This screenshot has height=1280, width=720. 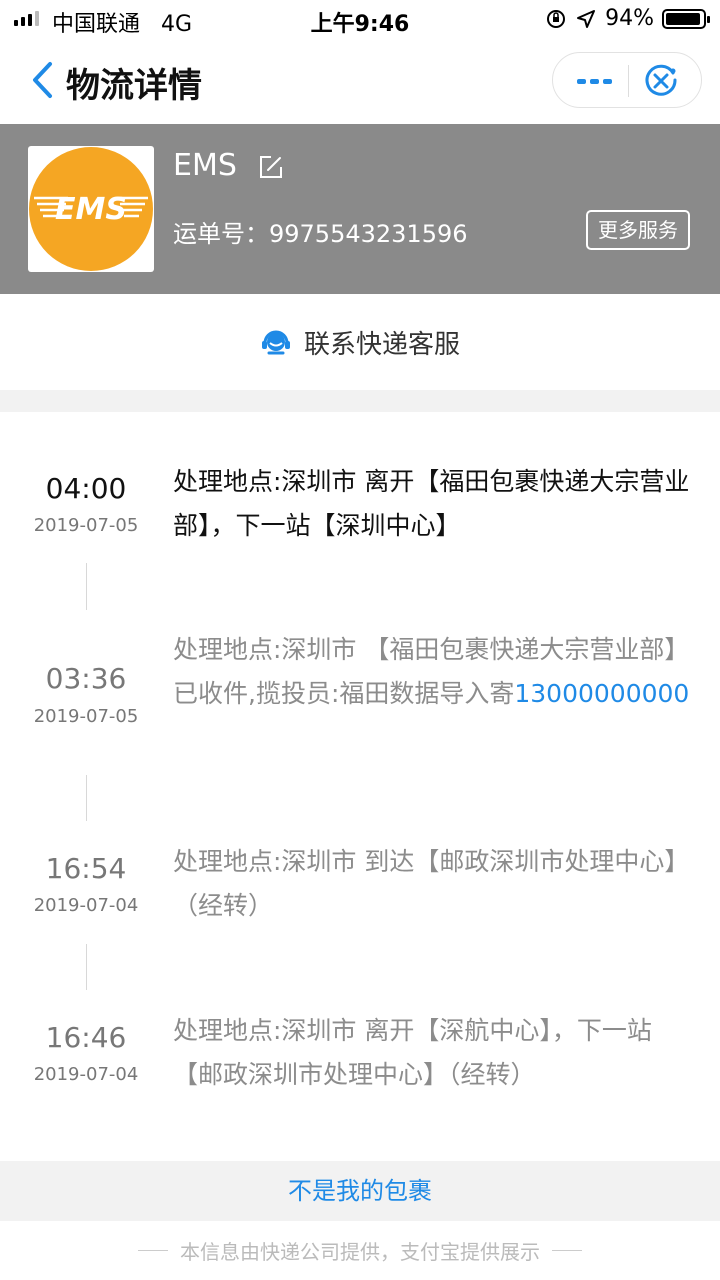 I want to click on page-title: 物流详情, so click(x=134, y=86).